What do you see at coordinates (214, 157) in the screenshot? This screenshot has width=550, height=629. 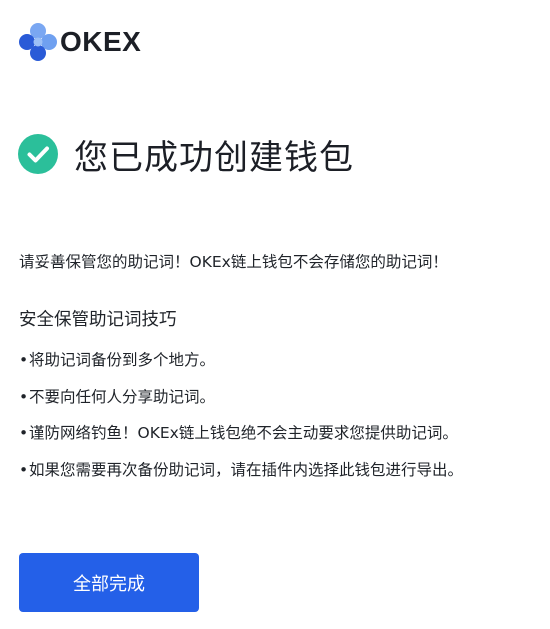 I see `success-title: 您已成功创建钱包` at bounding box center [214, 157].